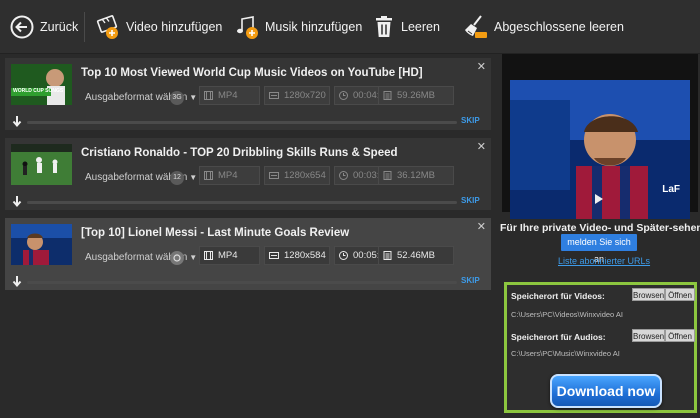 The image size is (700, 418). Describe the element at coordinates (600, 136) in the screenshot. I see `video-preview: LaF` at that location.